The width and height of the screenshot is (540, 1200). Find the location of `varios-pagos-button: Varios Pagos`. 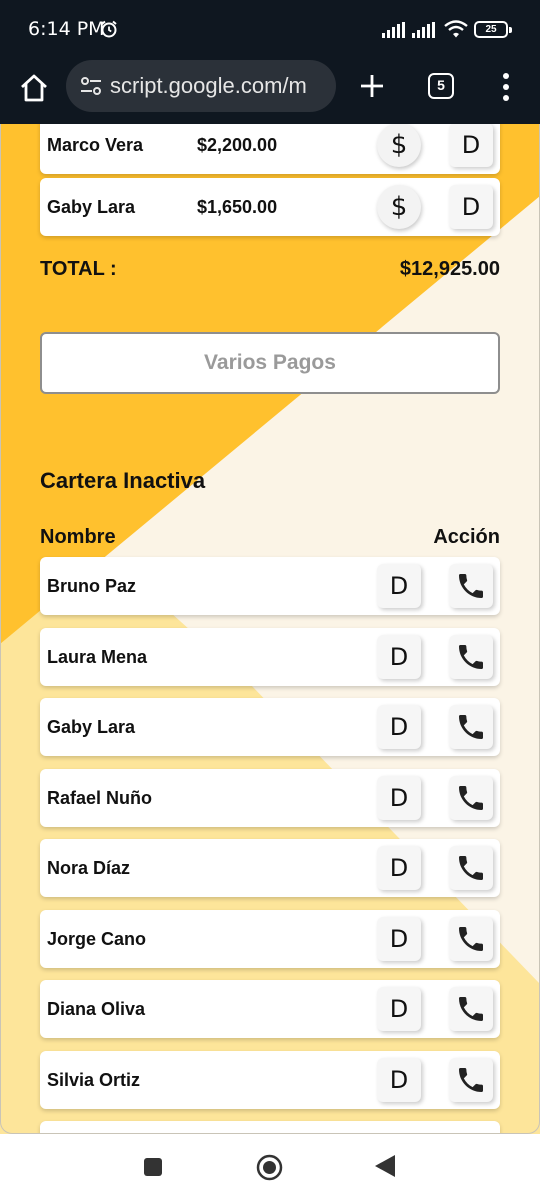

varios-pagos-button: Varios Pagos is located at coordinates (270, 363).